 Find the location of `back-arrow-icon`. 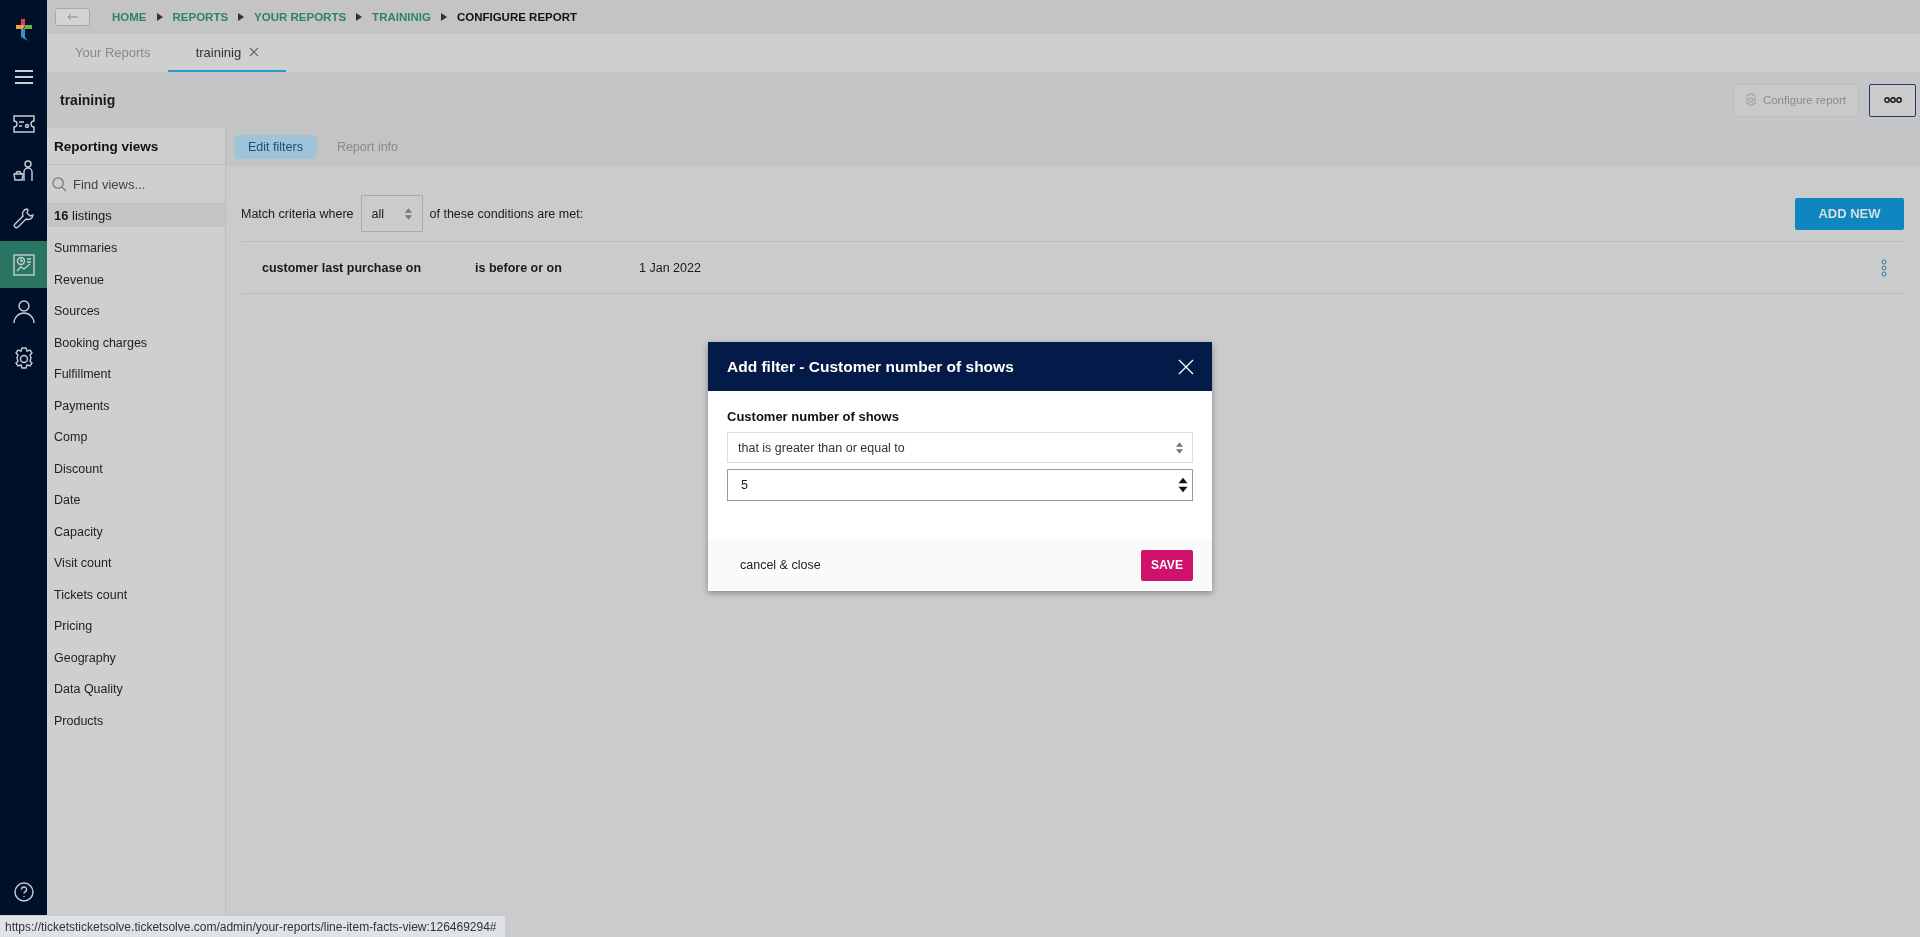

back-arrow-icon is located at coordinates (72, 17).